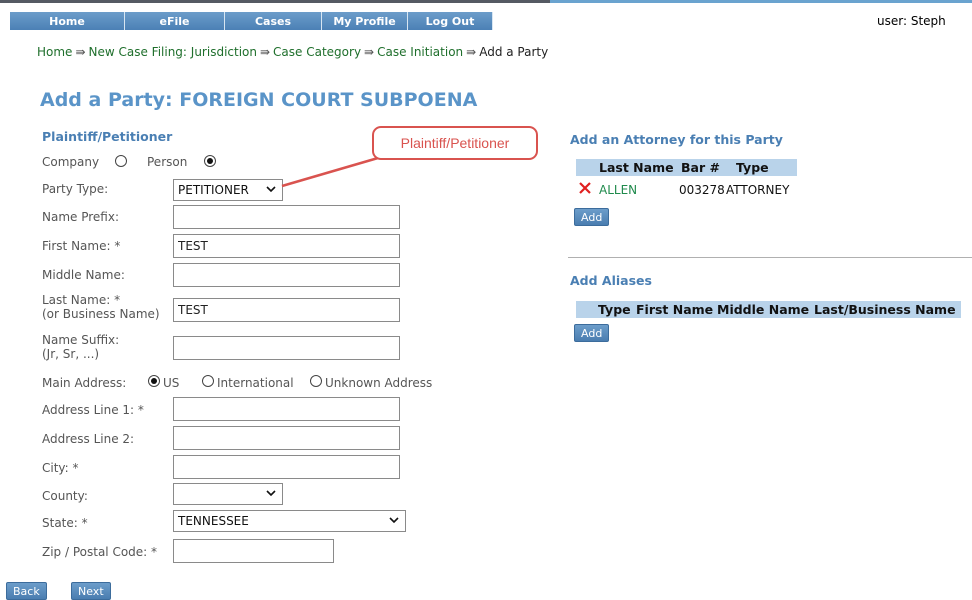 Image resolution: width=972 pixels, height=600 pixels. I want to click on address-line2-label: Address Line 2:, so click(88, 439).